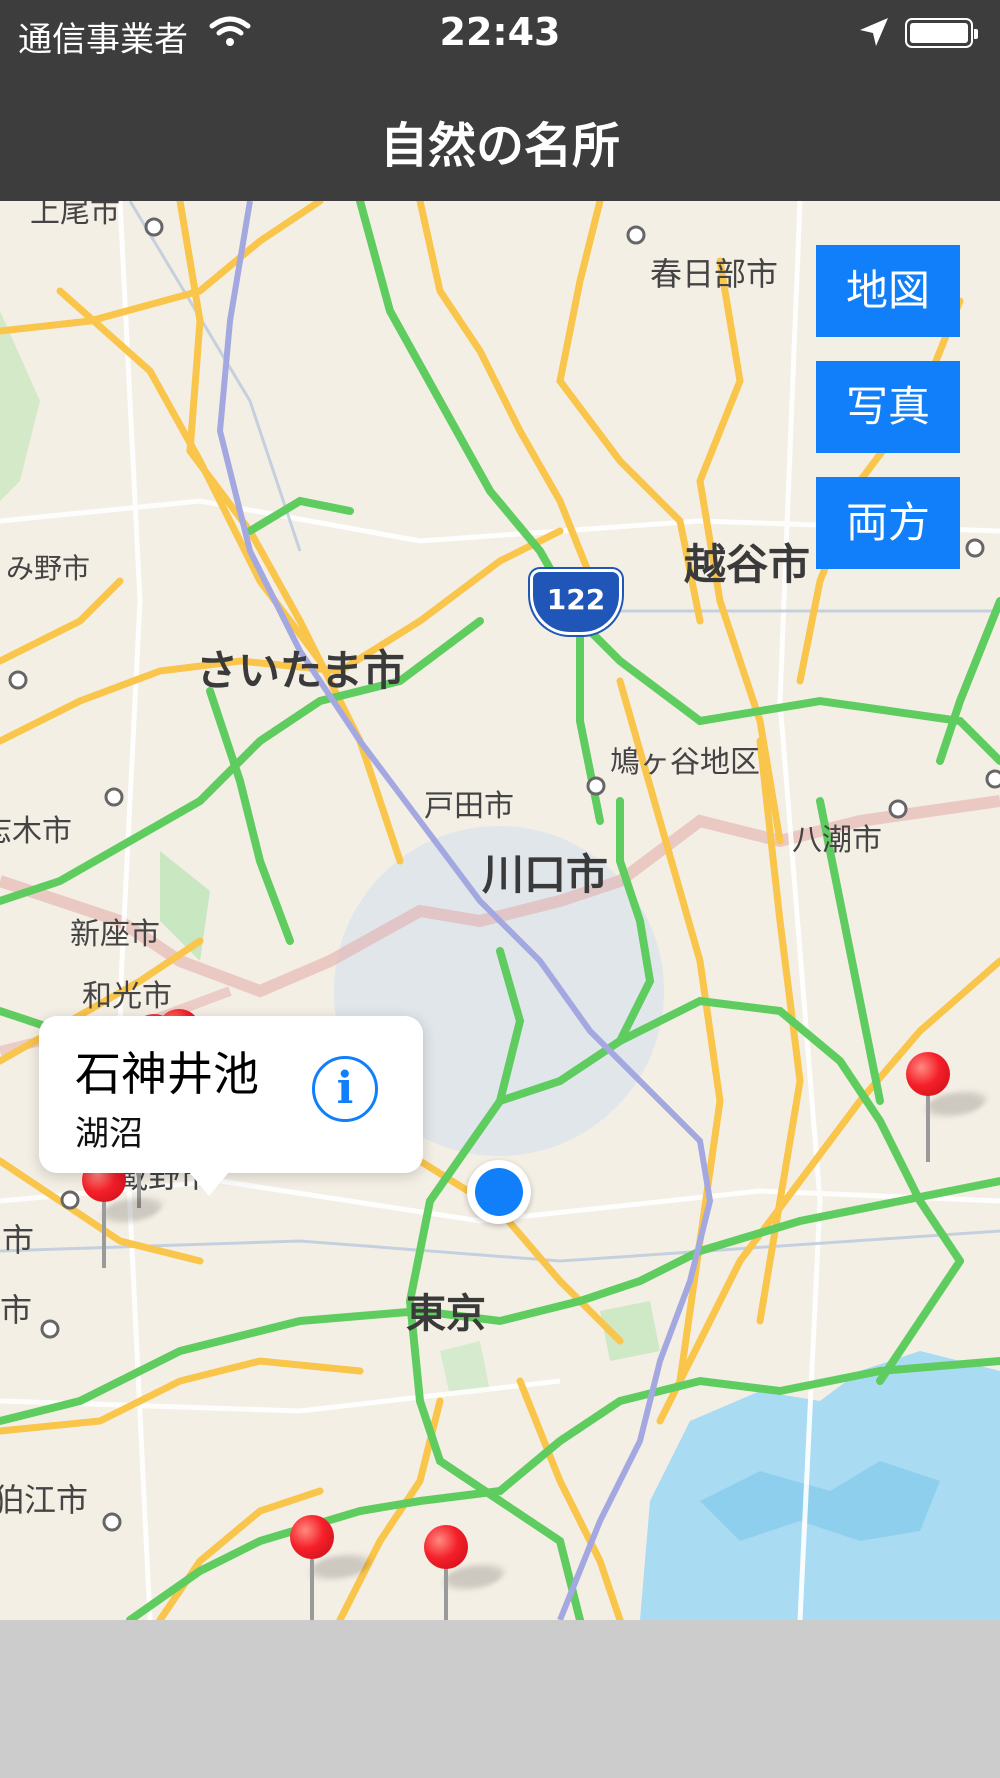 Image resolution: width=1000 pixels, height=1778 pixels. What do you see at coordinates (109, 1134) in the screenshot?
I see `callout-subtitle: 湖沼` at bounding box center [109, 1134].